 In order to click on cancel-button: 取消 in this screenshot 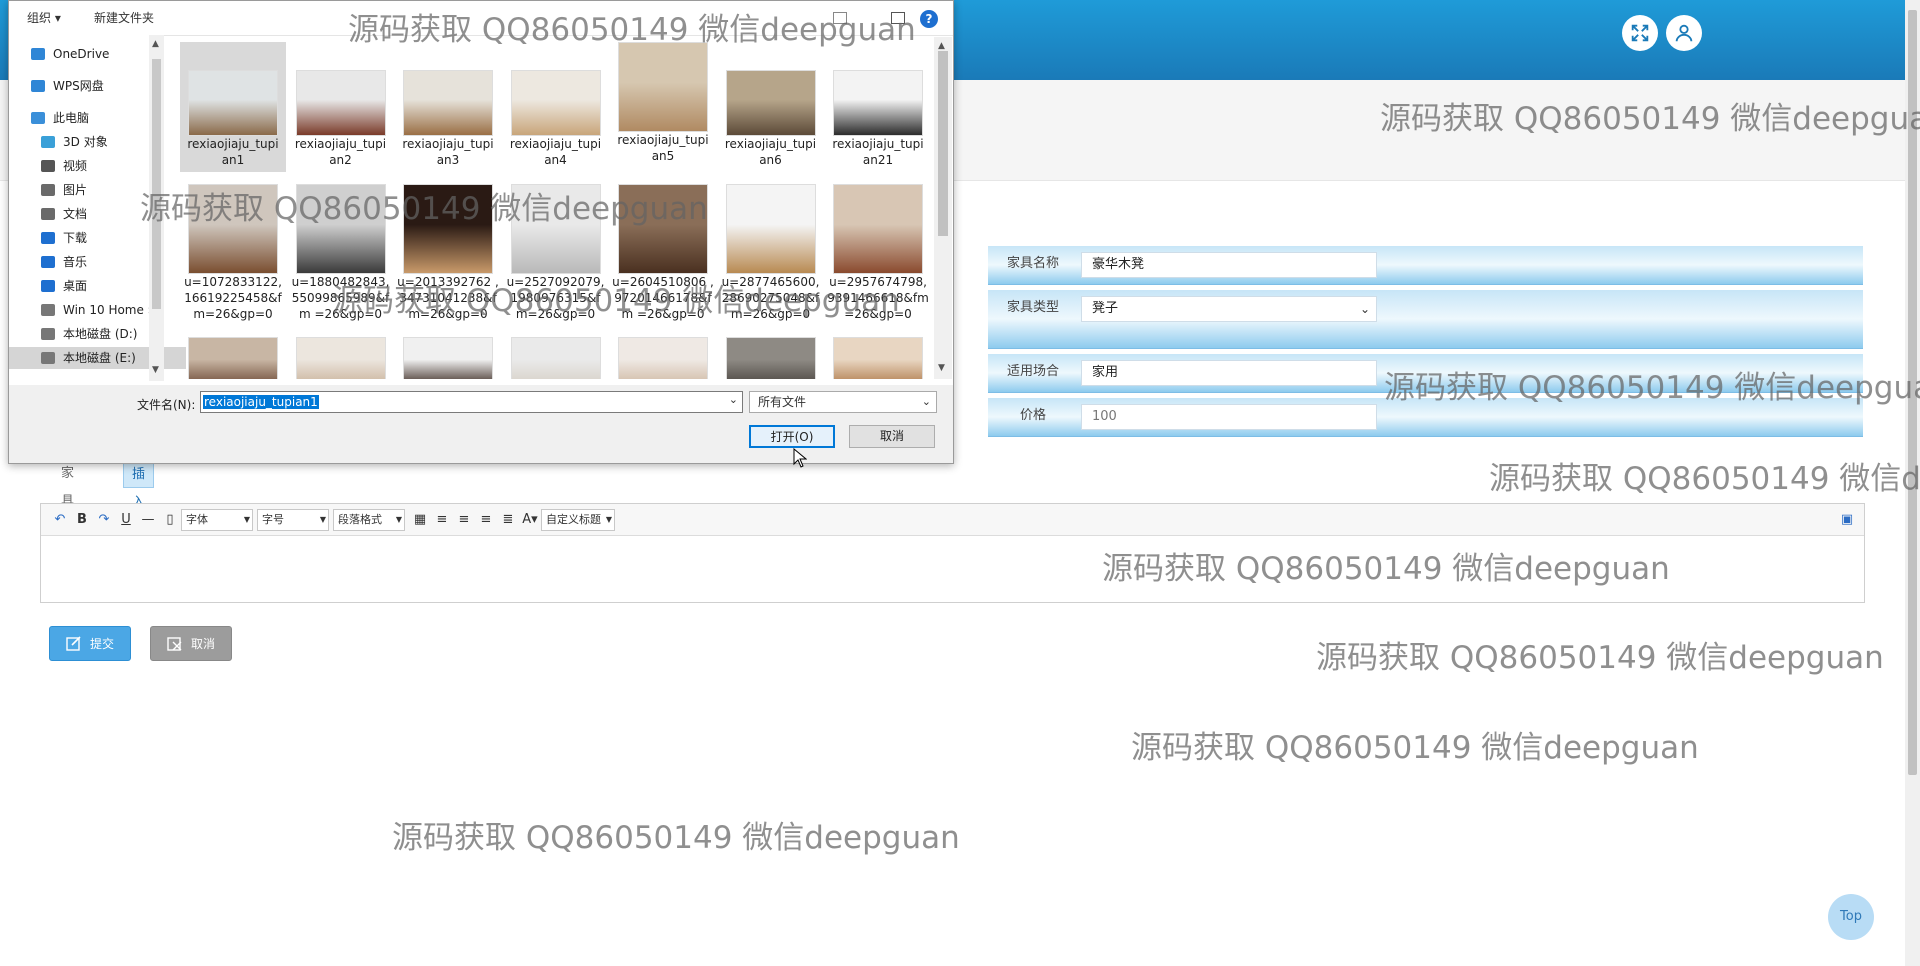, I will do `click(191, 643)`.